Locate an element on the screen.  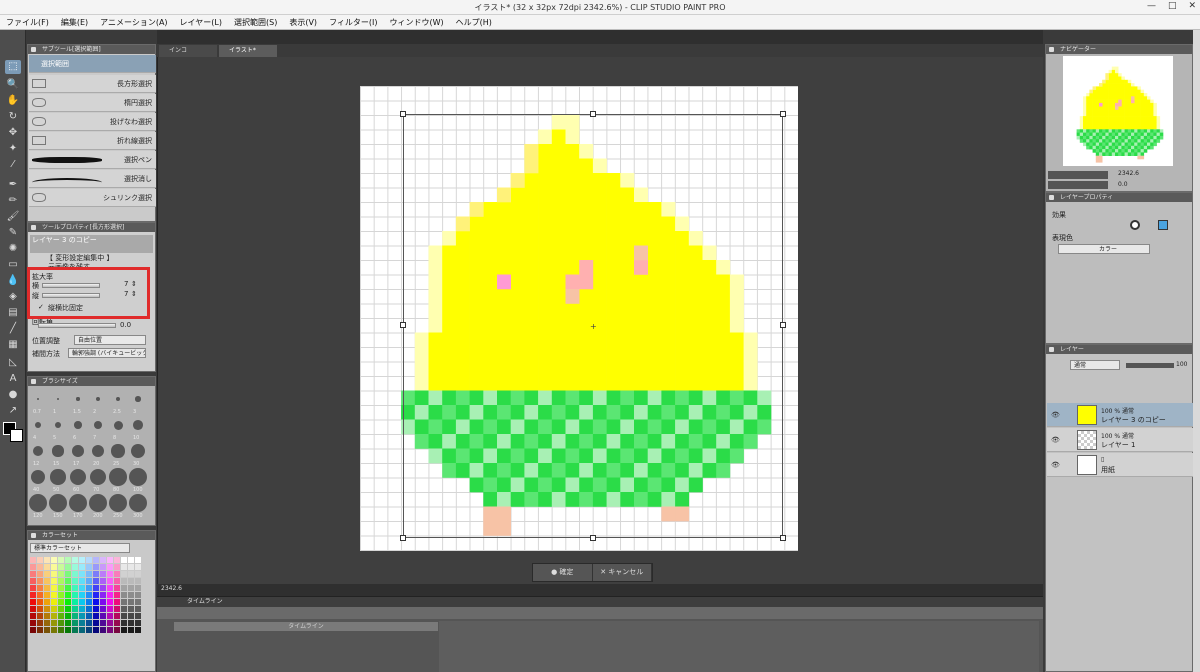
nav-zoom-value: 2342.6 is located at coordinates (1128, 173).